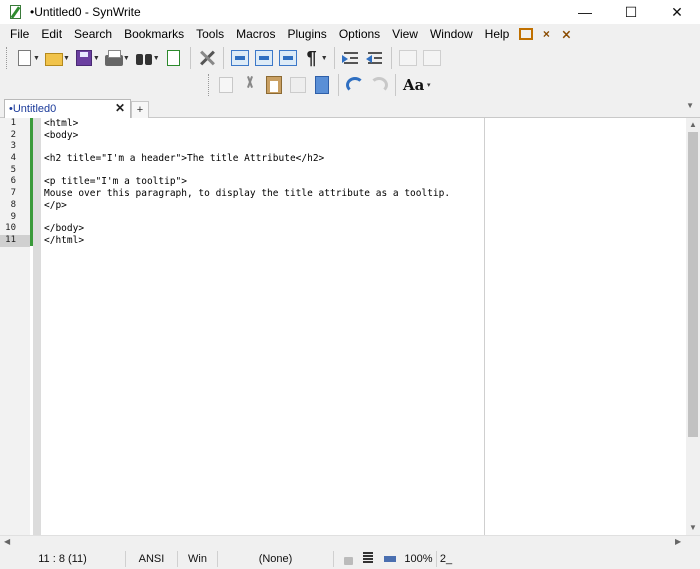 The width and height of the screenshot is (700, 569). I want to click on redo-button, so click(379, 85).